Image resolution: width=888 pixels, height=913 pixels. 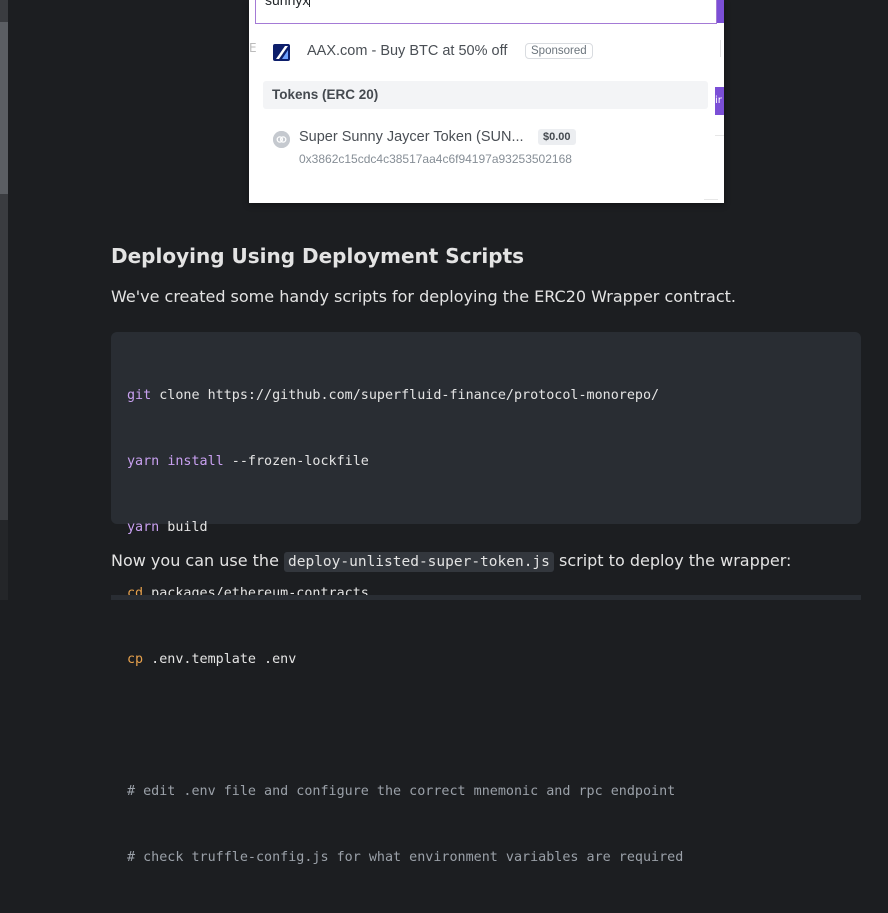 What do you see at coordinates (486, 12) in the screenshot?
I see `search-input: sunnyx` at bounding box center [486, 12].